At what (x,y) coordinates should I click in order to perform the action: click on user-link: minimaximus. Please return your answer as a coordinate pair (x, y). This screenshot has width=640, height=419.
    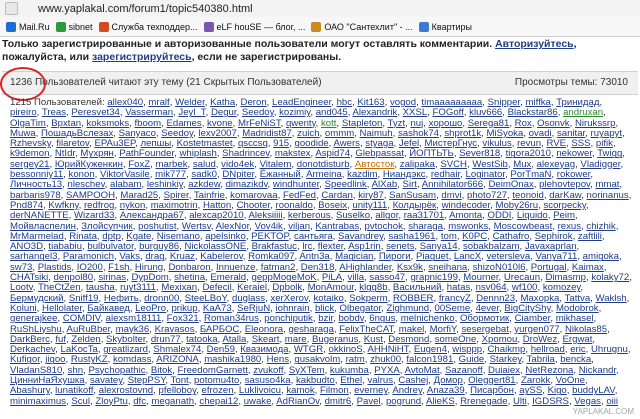
    Looking at the image, I should click on (38, 401).